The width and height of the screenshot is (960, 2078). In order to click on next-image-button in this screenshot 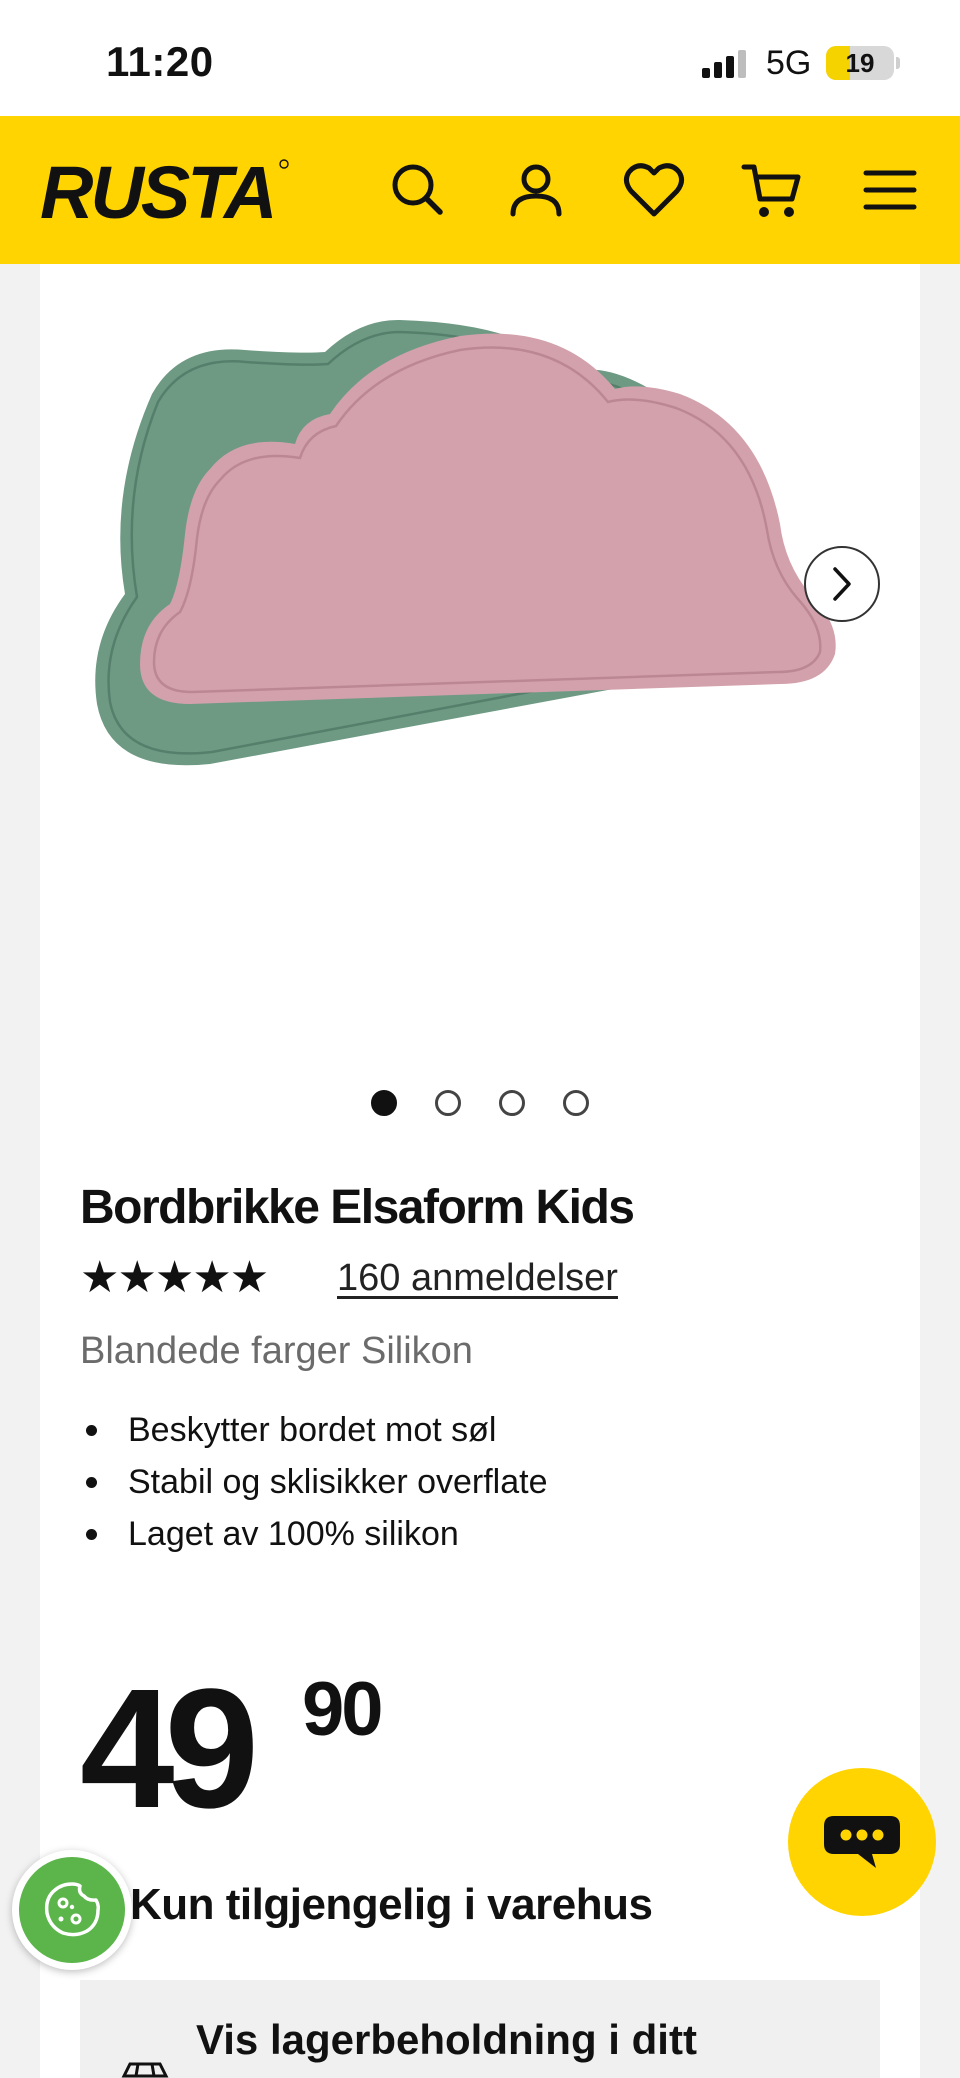, I will do `click(842, 584)`.